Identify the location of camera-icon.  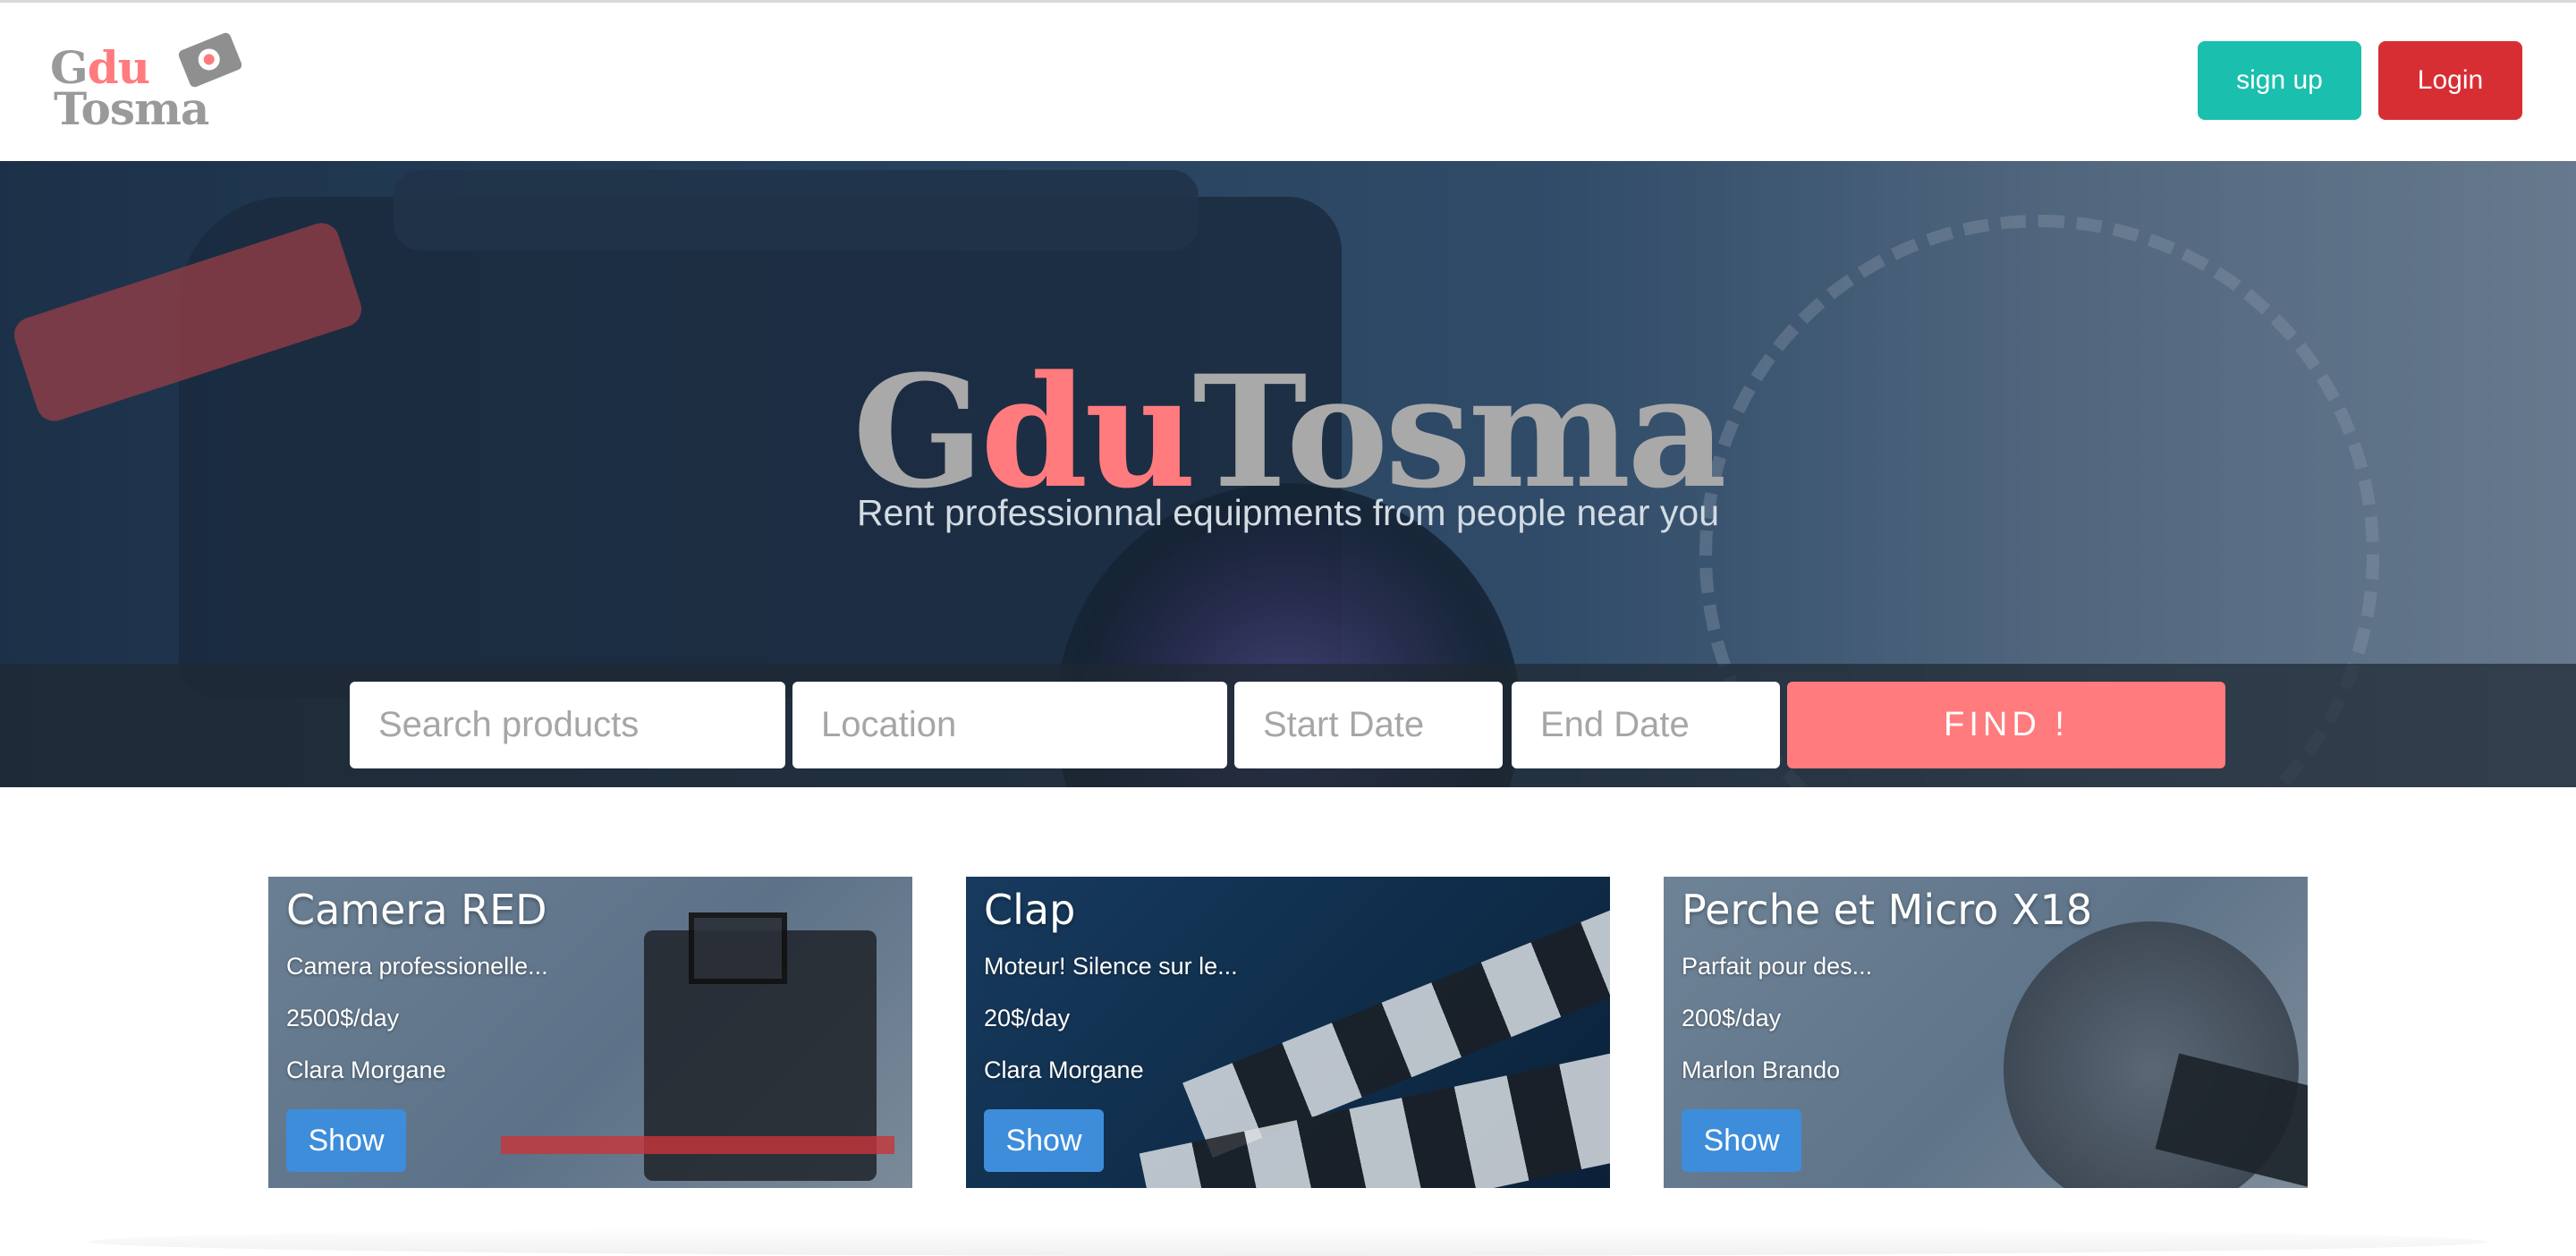
(210, 59).